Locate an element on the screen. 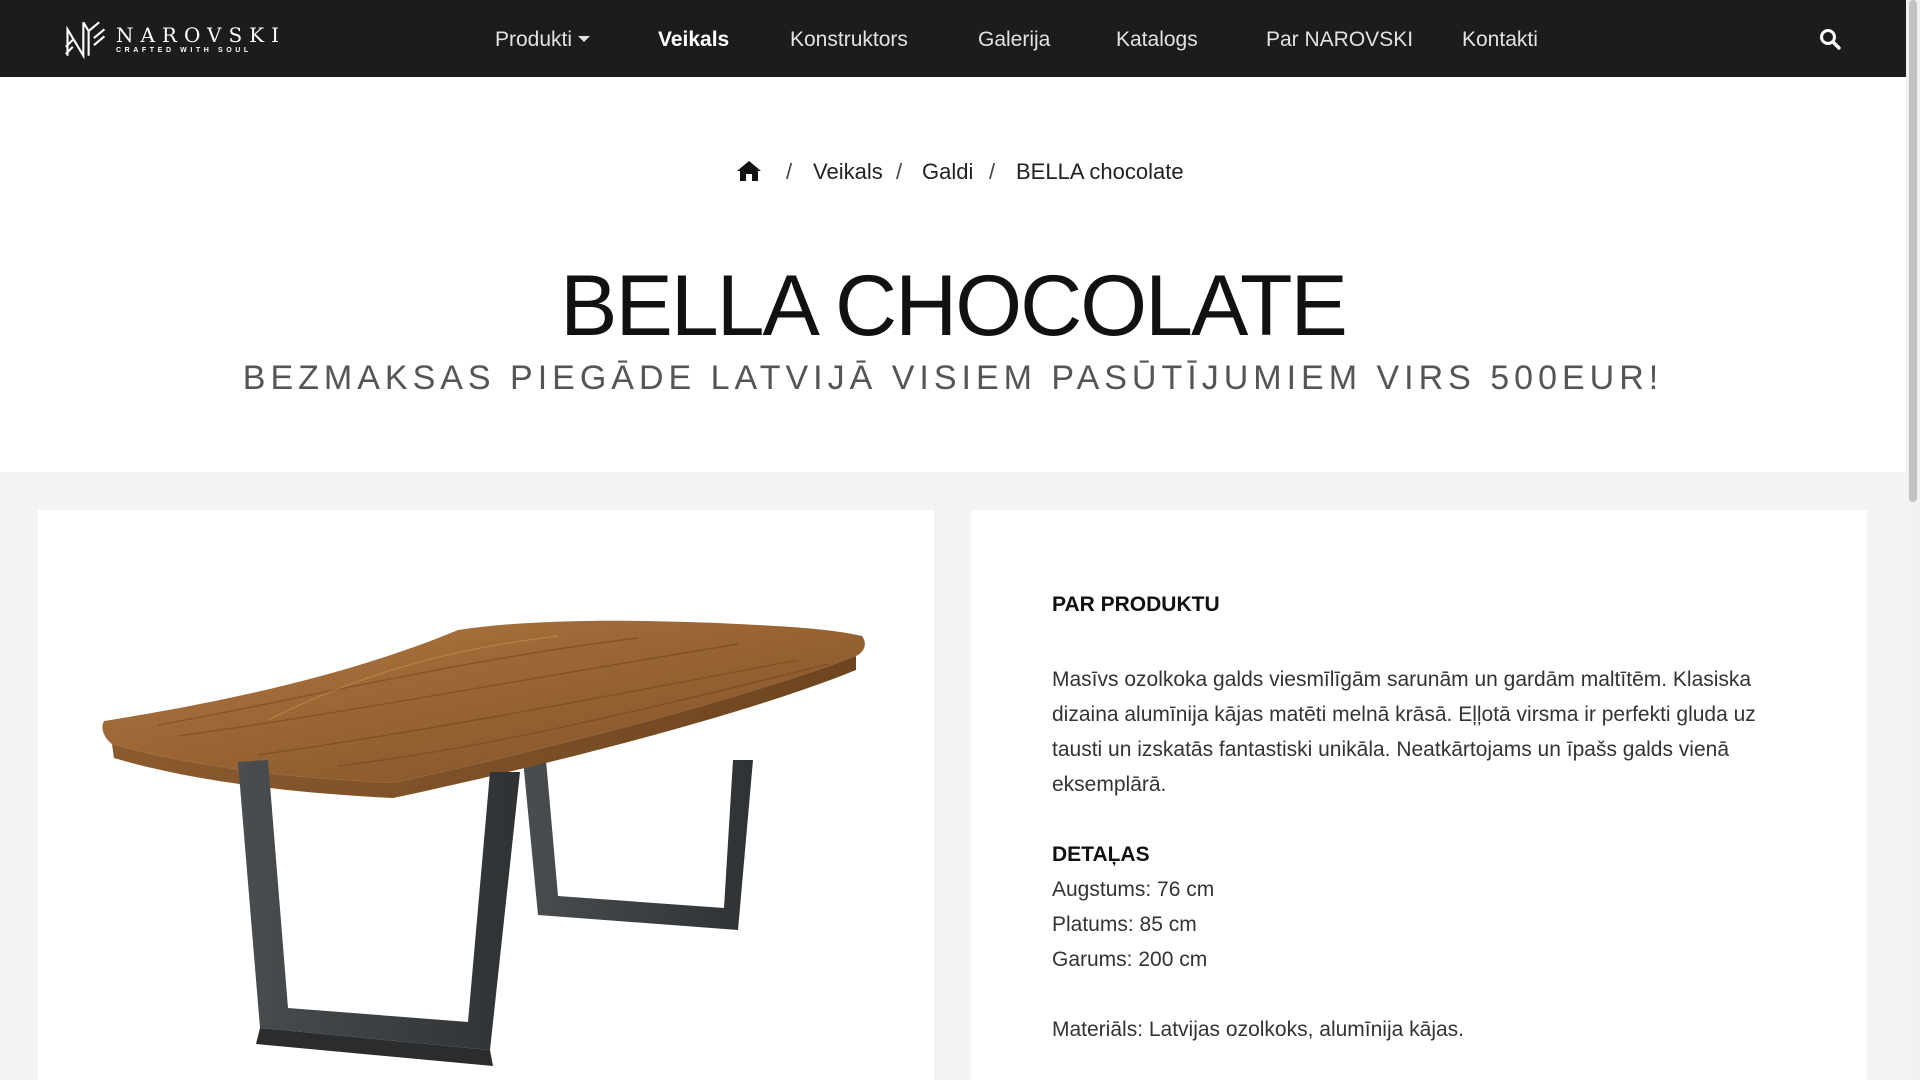  search-button is located at coordinates (1830, 39).